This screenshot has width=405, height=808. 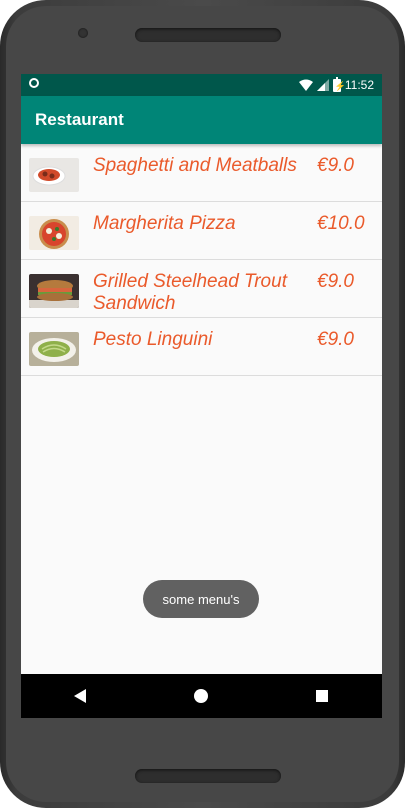 What do you see at coordinates (201, 85) in the screenshot?
I see `status-bar: ⚡ 11:52` at bounding box center [201, 85].